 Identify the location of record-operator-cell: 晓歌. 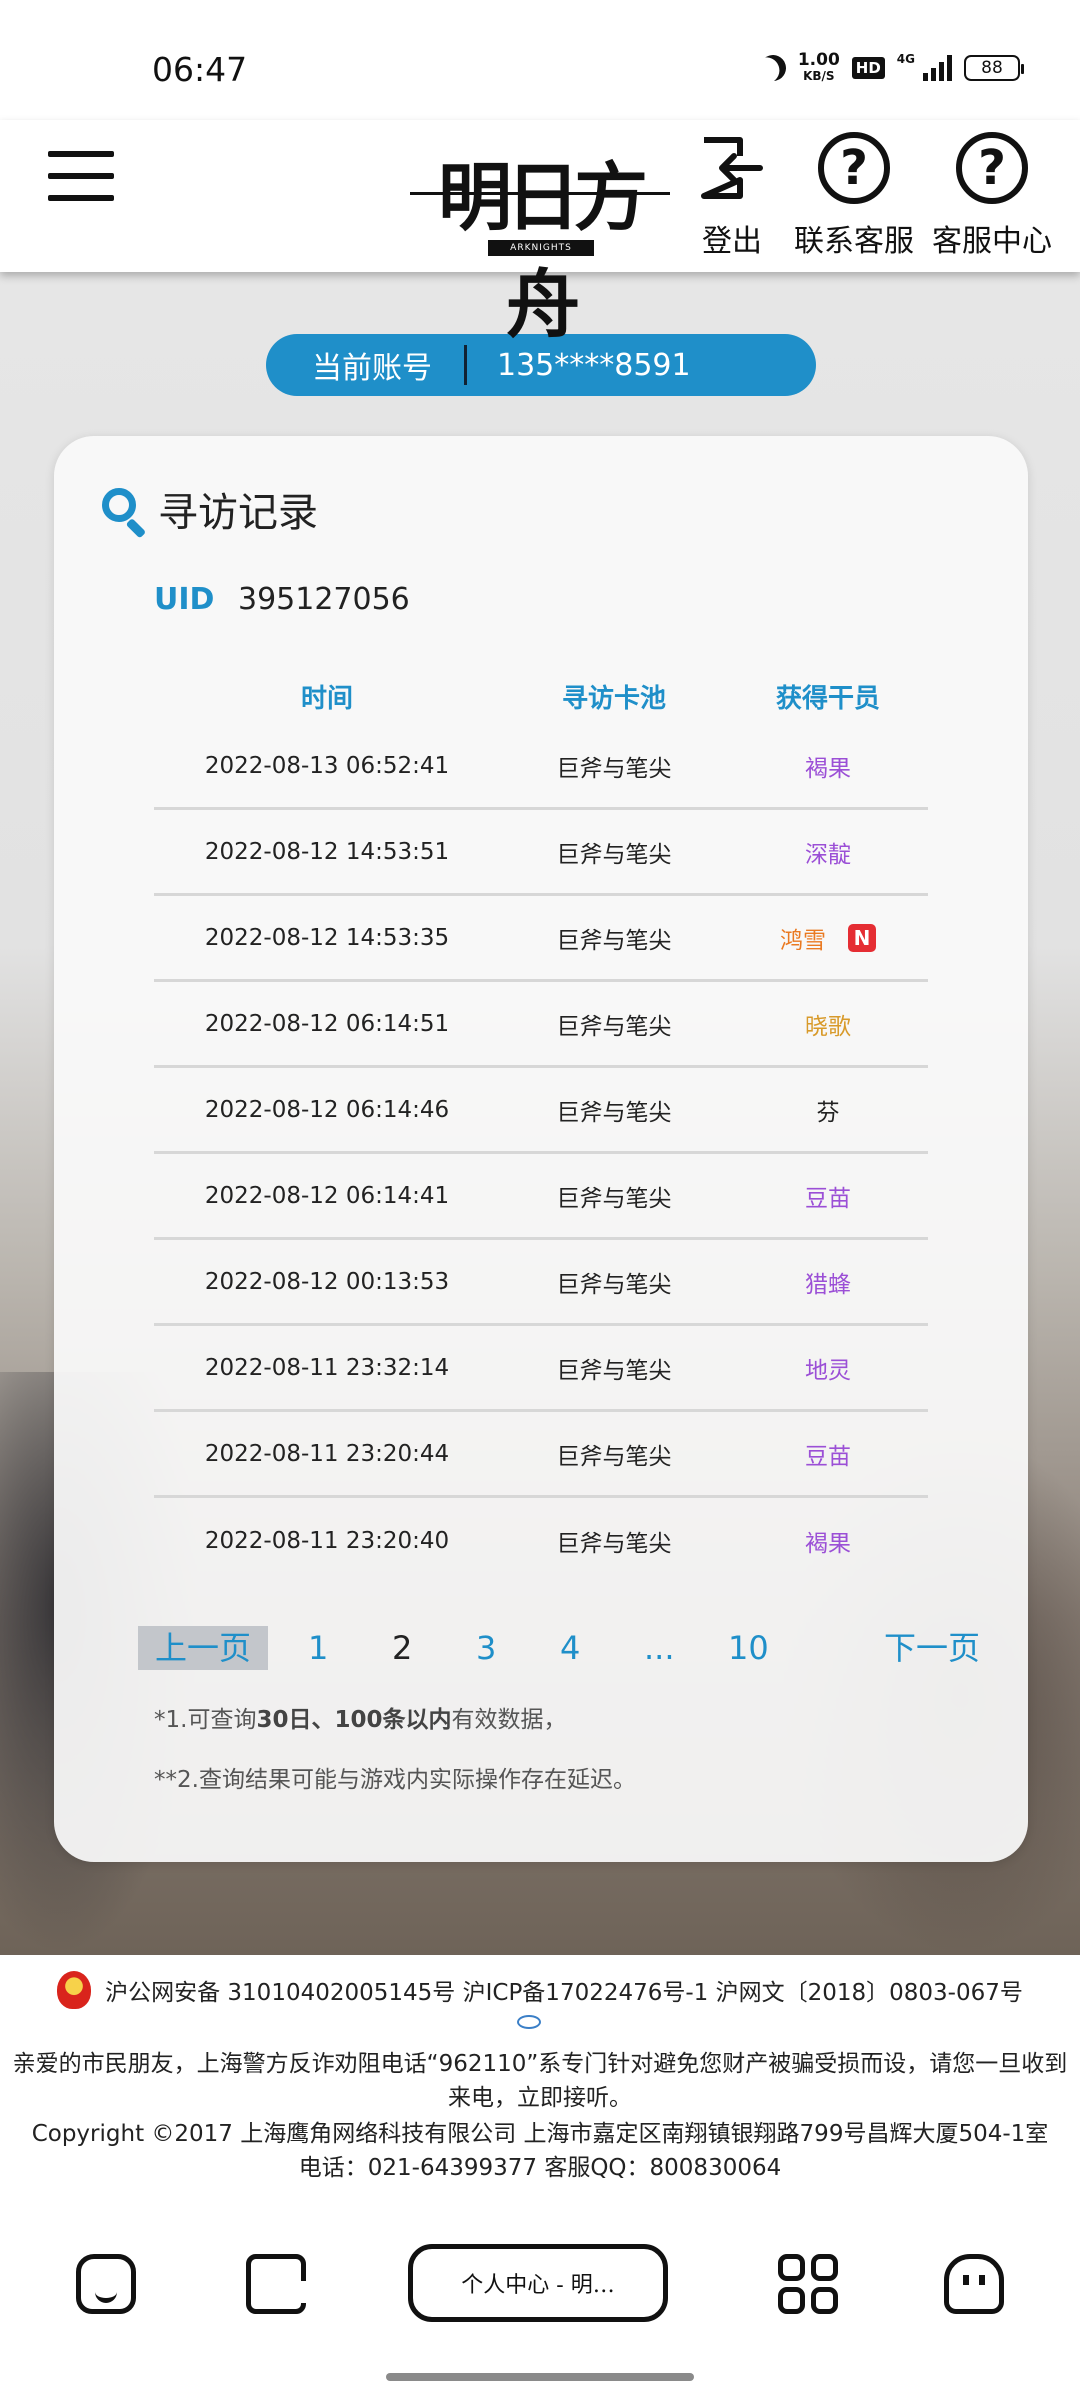
(828, 1024).